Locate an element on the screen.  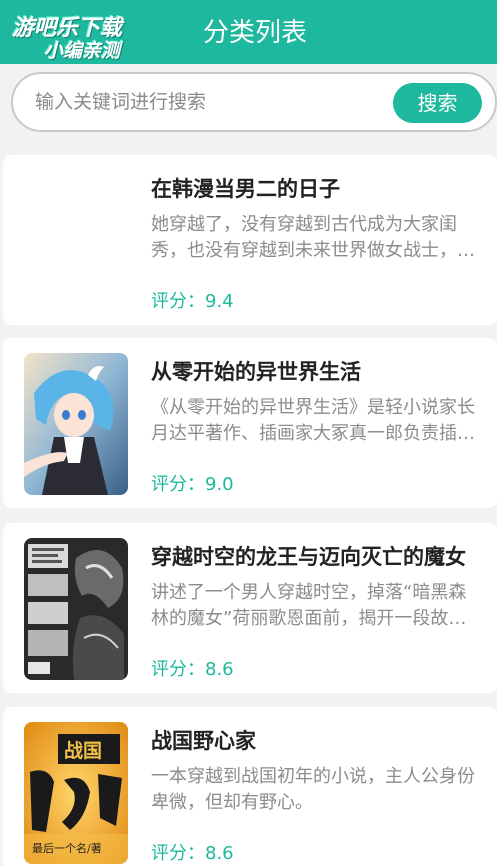
book-rating: 评分：9.4 is located at coordinates (192, 301).